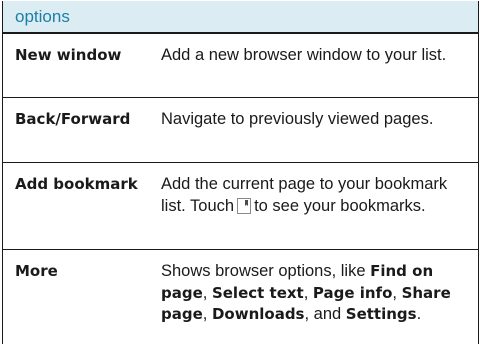 This screenshot has height=346, width=486. I want to click on description-text: ., so click(419, 314).